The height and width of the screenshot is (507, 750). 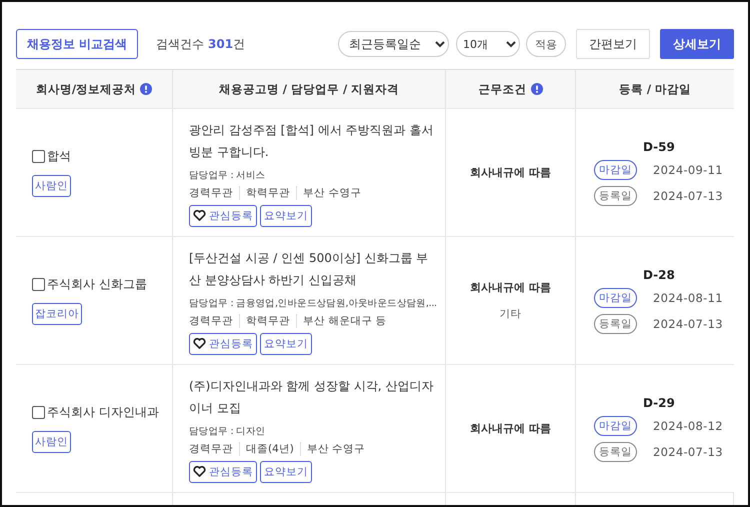 I want to click on column-header: 채용공고명 / 담당업무 / 지원자격, so click(x=309, y=89).